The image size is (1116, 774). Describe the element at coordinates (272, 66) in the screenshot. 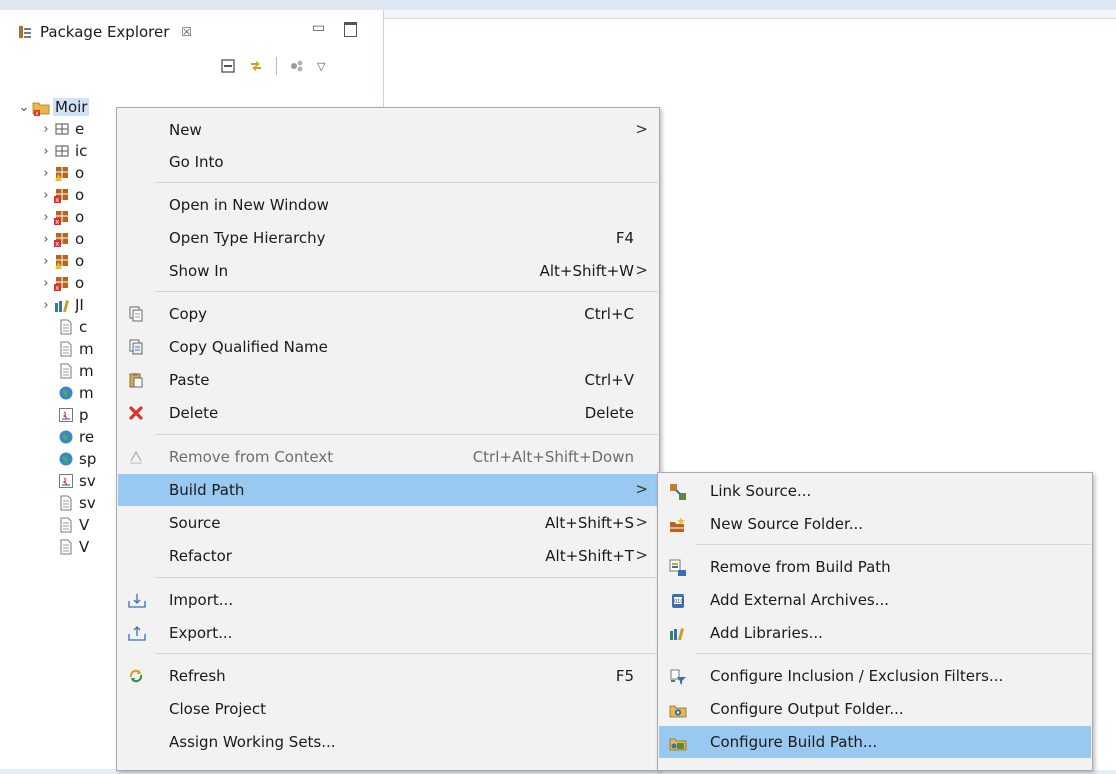

I see `explorer-toolbar: ▽` at that location.